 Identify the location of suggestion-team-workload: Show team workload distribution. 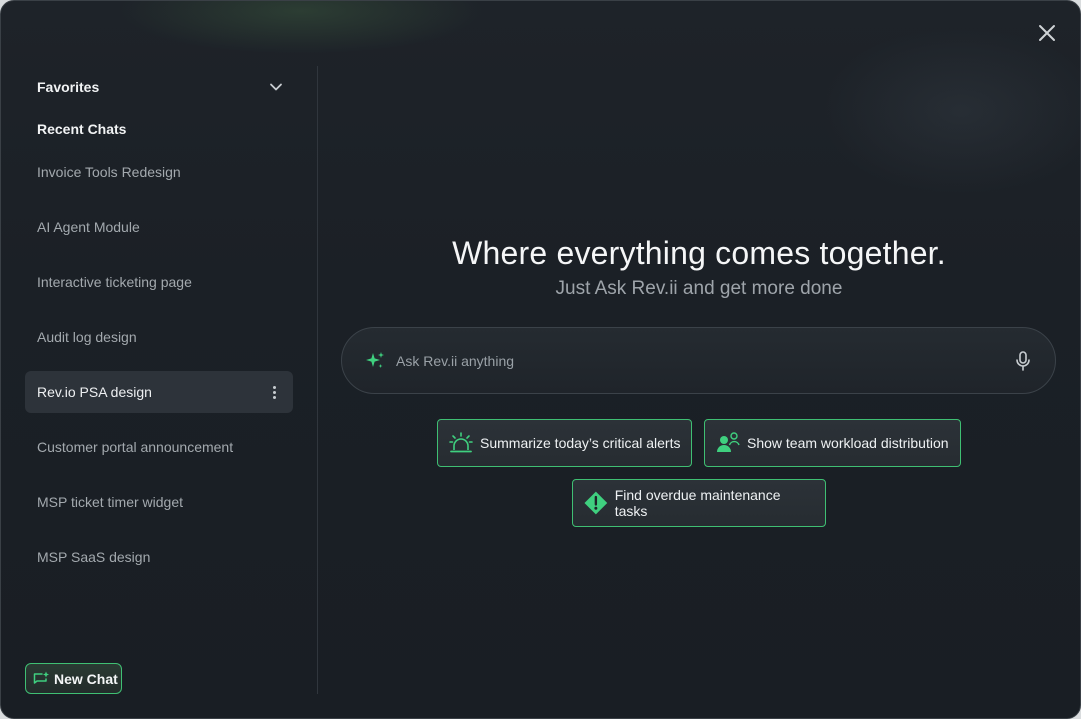
(832, 443).